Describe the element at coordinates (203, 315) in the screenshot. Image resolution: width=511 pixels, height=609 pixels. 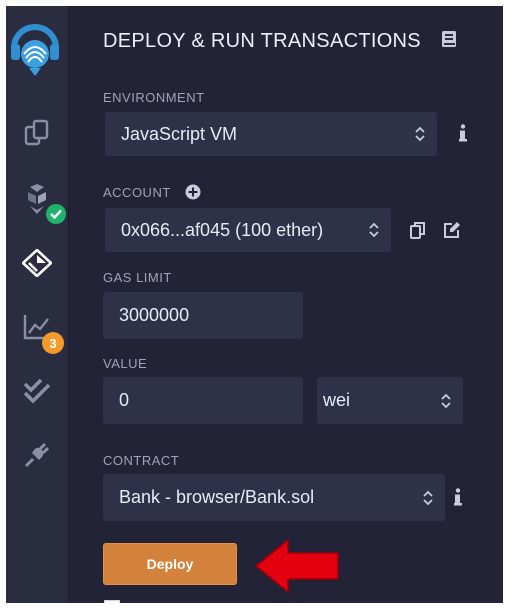
I see `gas-limit-input: 3000000` at that location.